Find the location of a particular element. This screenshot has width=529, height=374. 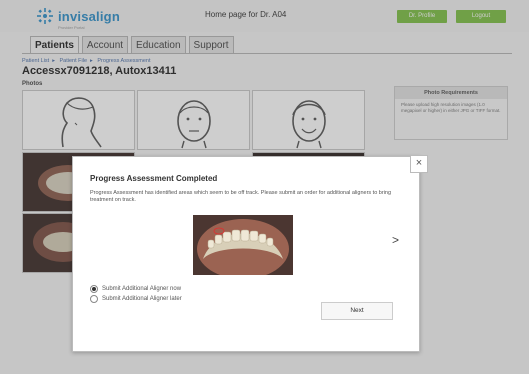

next-photo-arrow: > is located at coordinates (395, 240).